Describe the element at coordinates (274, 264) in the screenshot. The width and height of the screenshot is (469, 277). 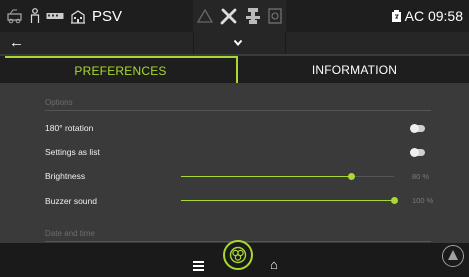
I see `home-icon: ⌂` at that location.